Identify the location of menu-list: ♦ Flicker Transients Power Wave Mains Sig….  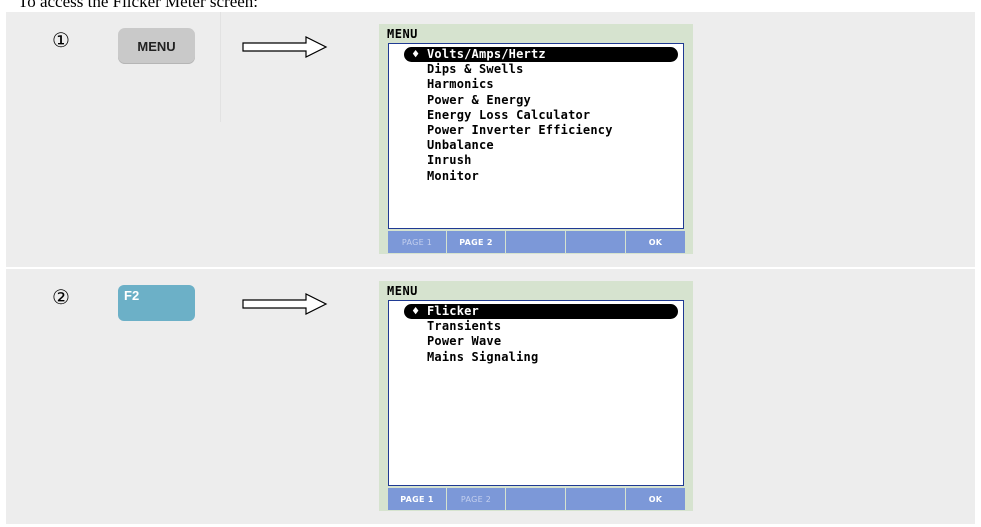
(536, 333).